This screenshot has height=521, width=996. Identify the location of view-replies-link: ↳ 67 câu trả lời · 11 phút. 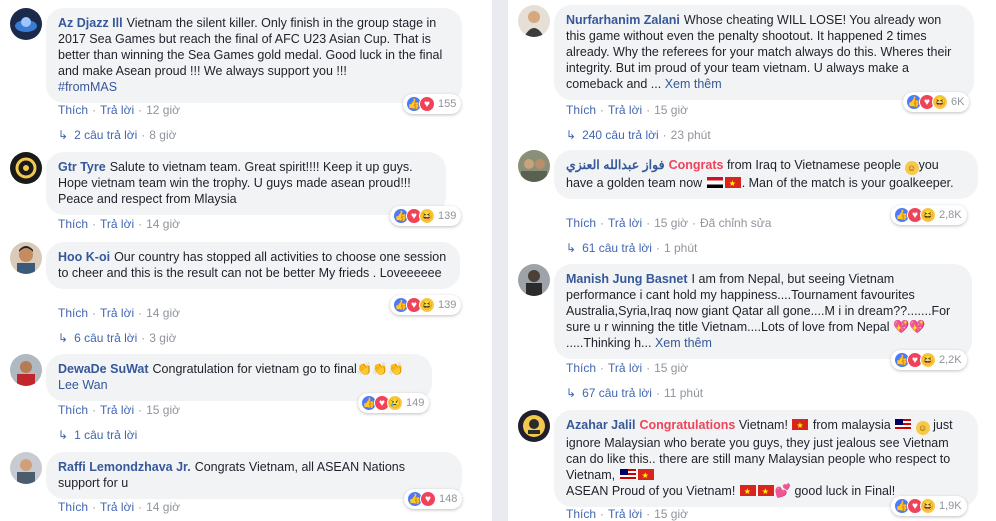
(634, 393).